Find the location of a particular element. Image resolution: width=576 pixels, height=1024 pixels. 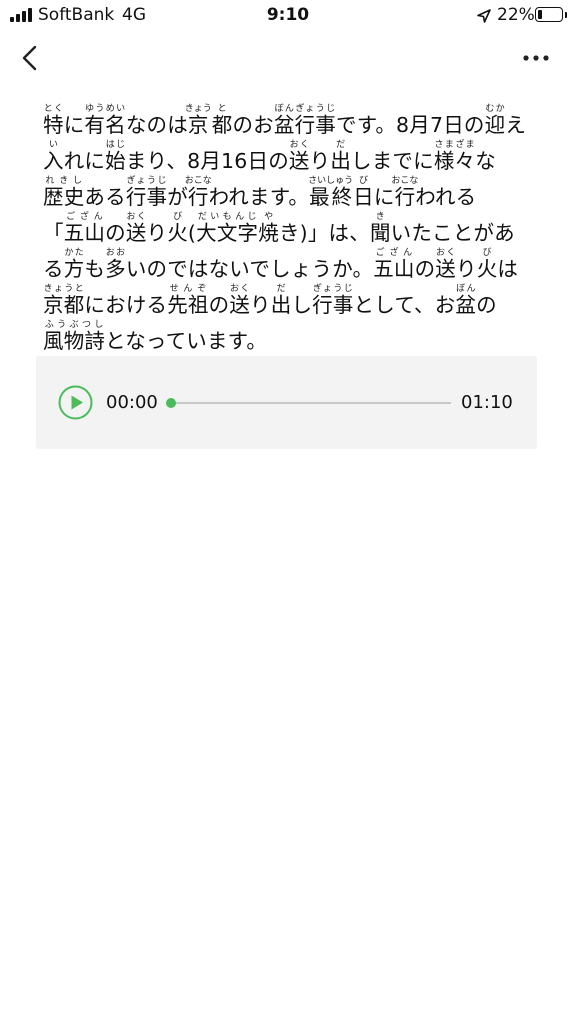

text-segment: に is located at coordinates (74, 125).